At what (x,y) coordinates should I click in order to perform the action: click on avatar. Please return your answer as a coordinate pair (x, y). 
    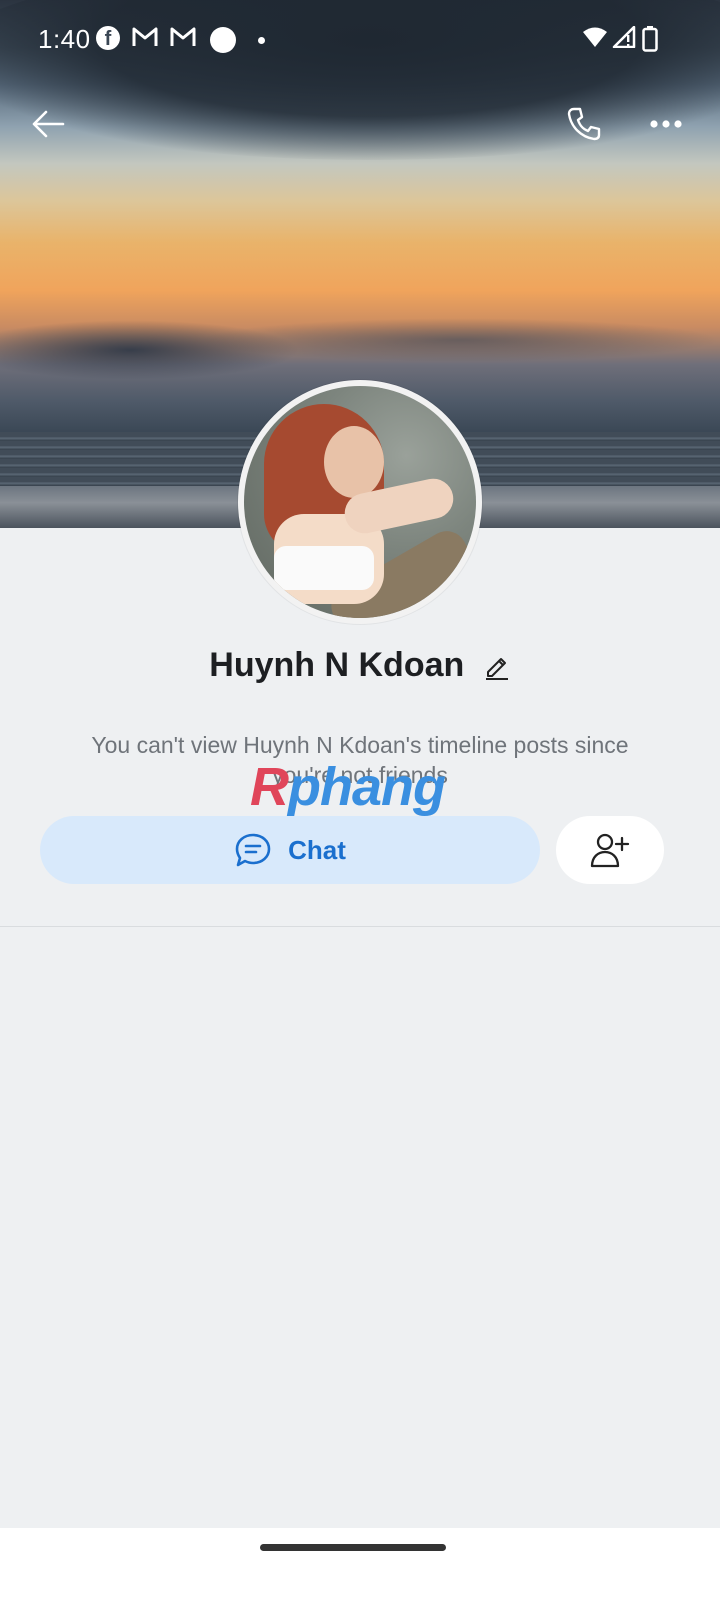
    Looking at the image, I should click on (360, 502).